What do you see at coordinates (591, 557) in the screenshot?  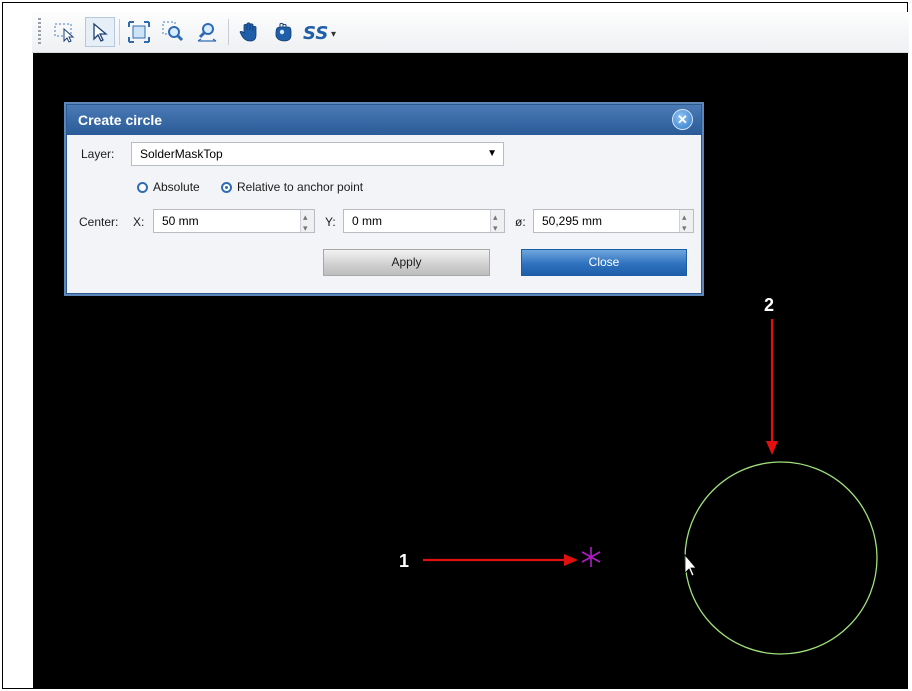 I see `anchor-point-marker` at bounding box center [591, 557].